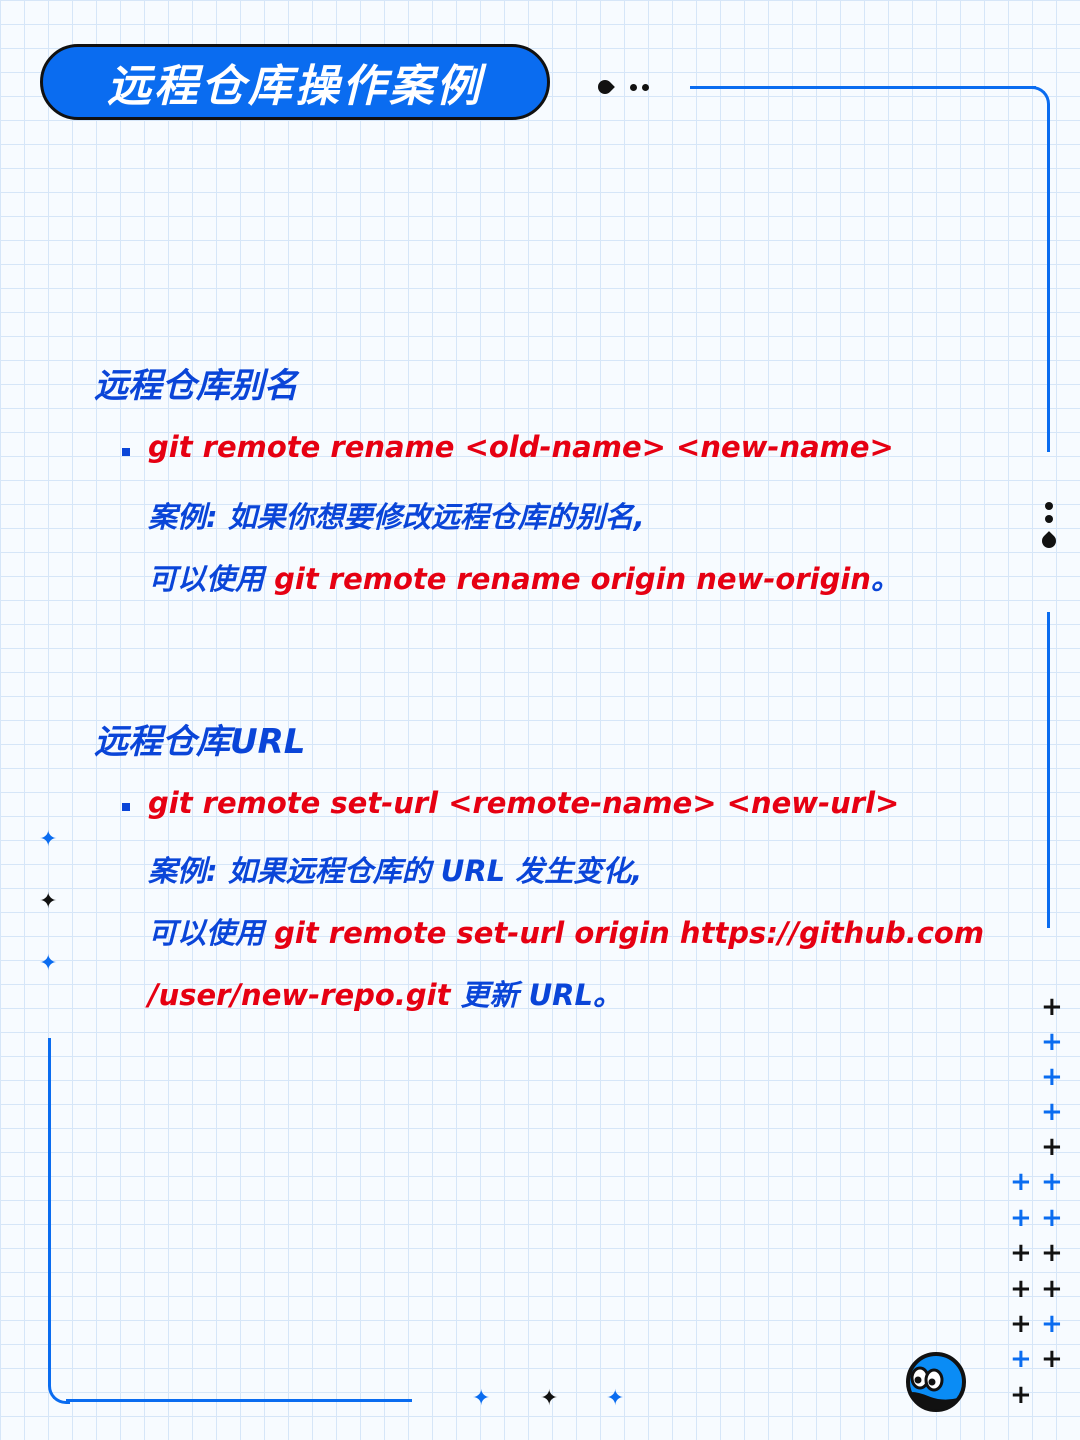 The width and height of the screenshot is (1080, 1440). Describe the element at coordinates (395, 871) in the screenshot. I see `example-text-url: 案例: 如果远程仓库的 URL 发生变化,` at that location.